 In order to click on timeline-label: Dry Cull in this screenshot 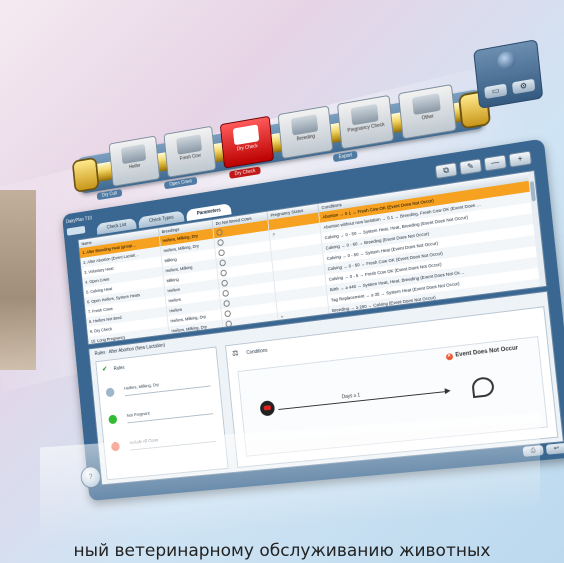, I will do `click(109, 195)`.